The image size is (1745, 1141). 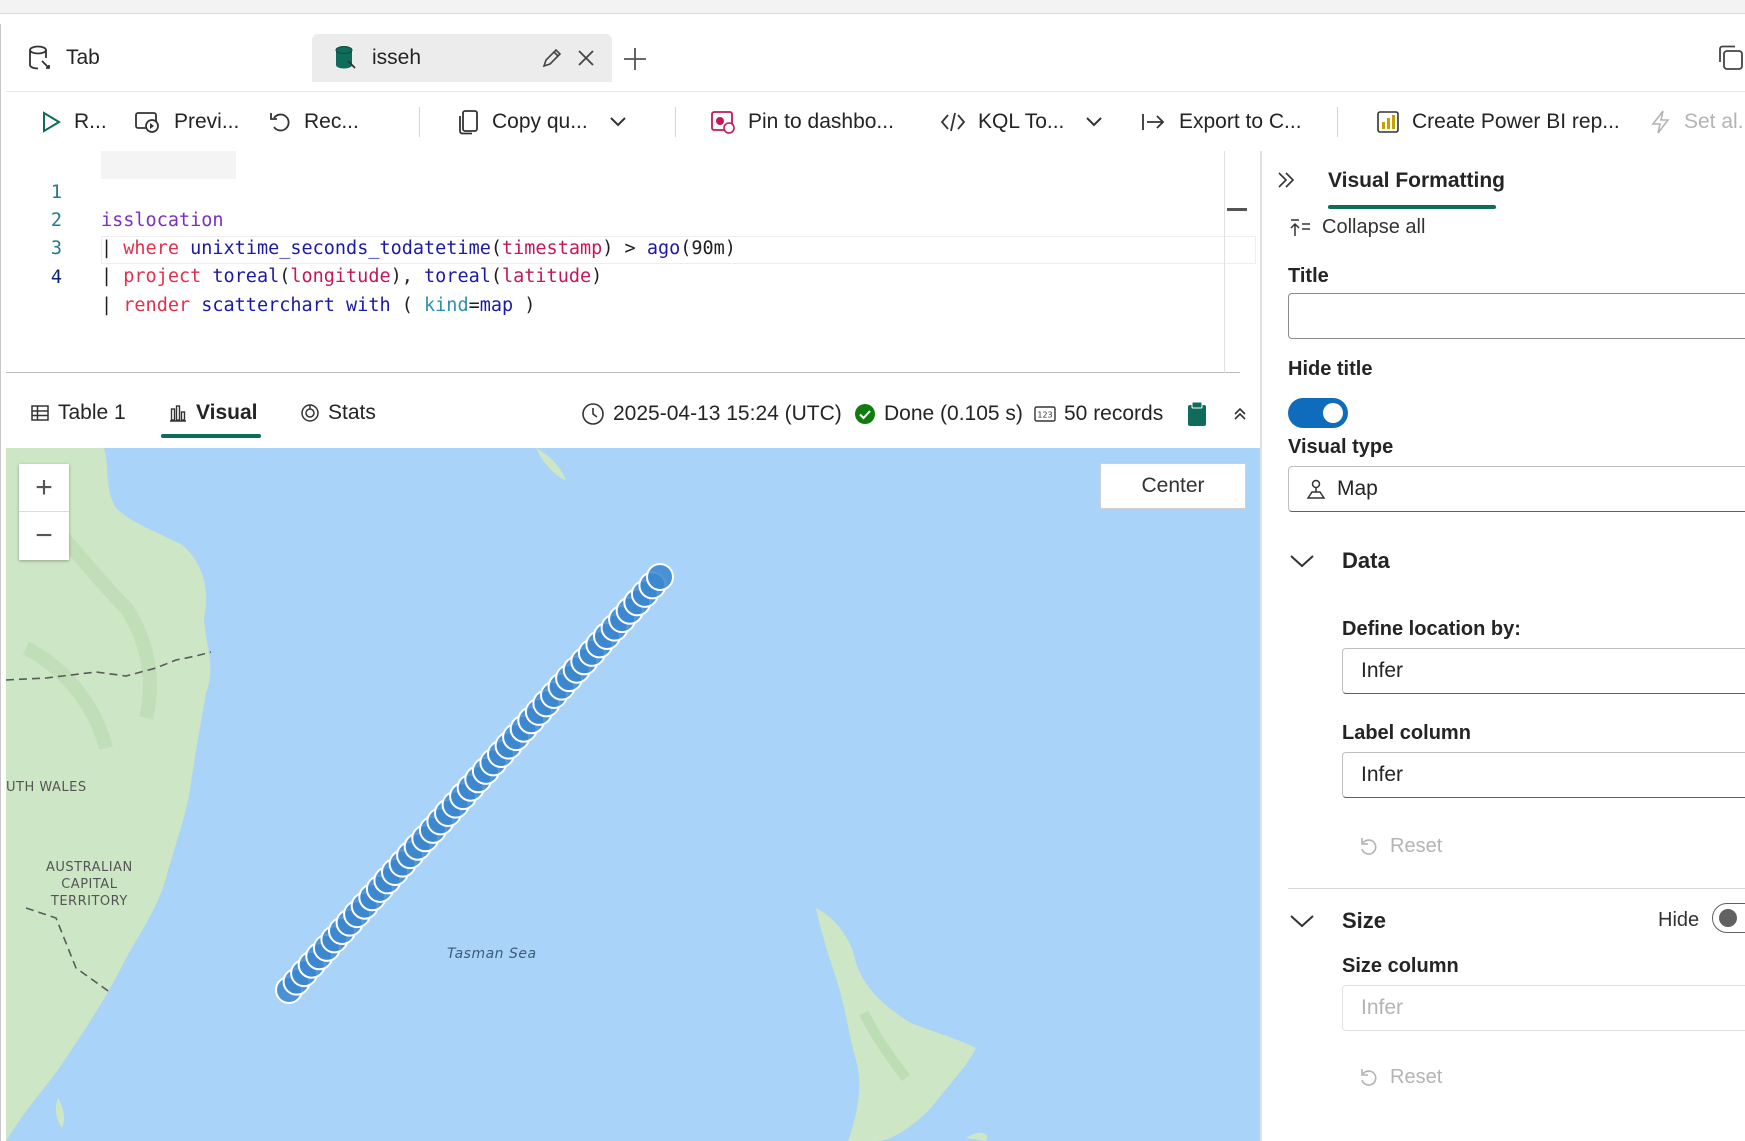 I want to click on query-timestamp: 2025-04-13 15:24 (UTC), so click(x=711, y=414).